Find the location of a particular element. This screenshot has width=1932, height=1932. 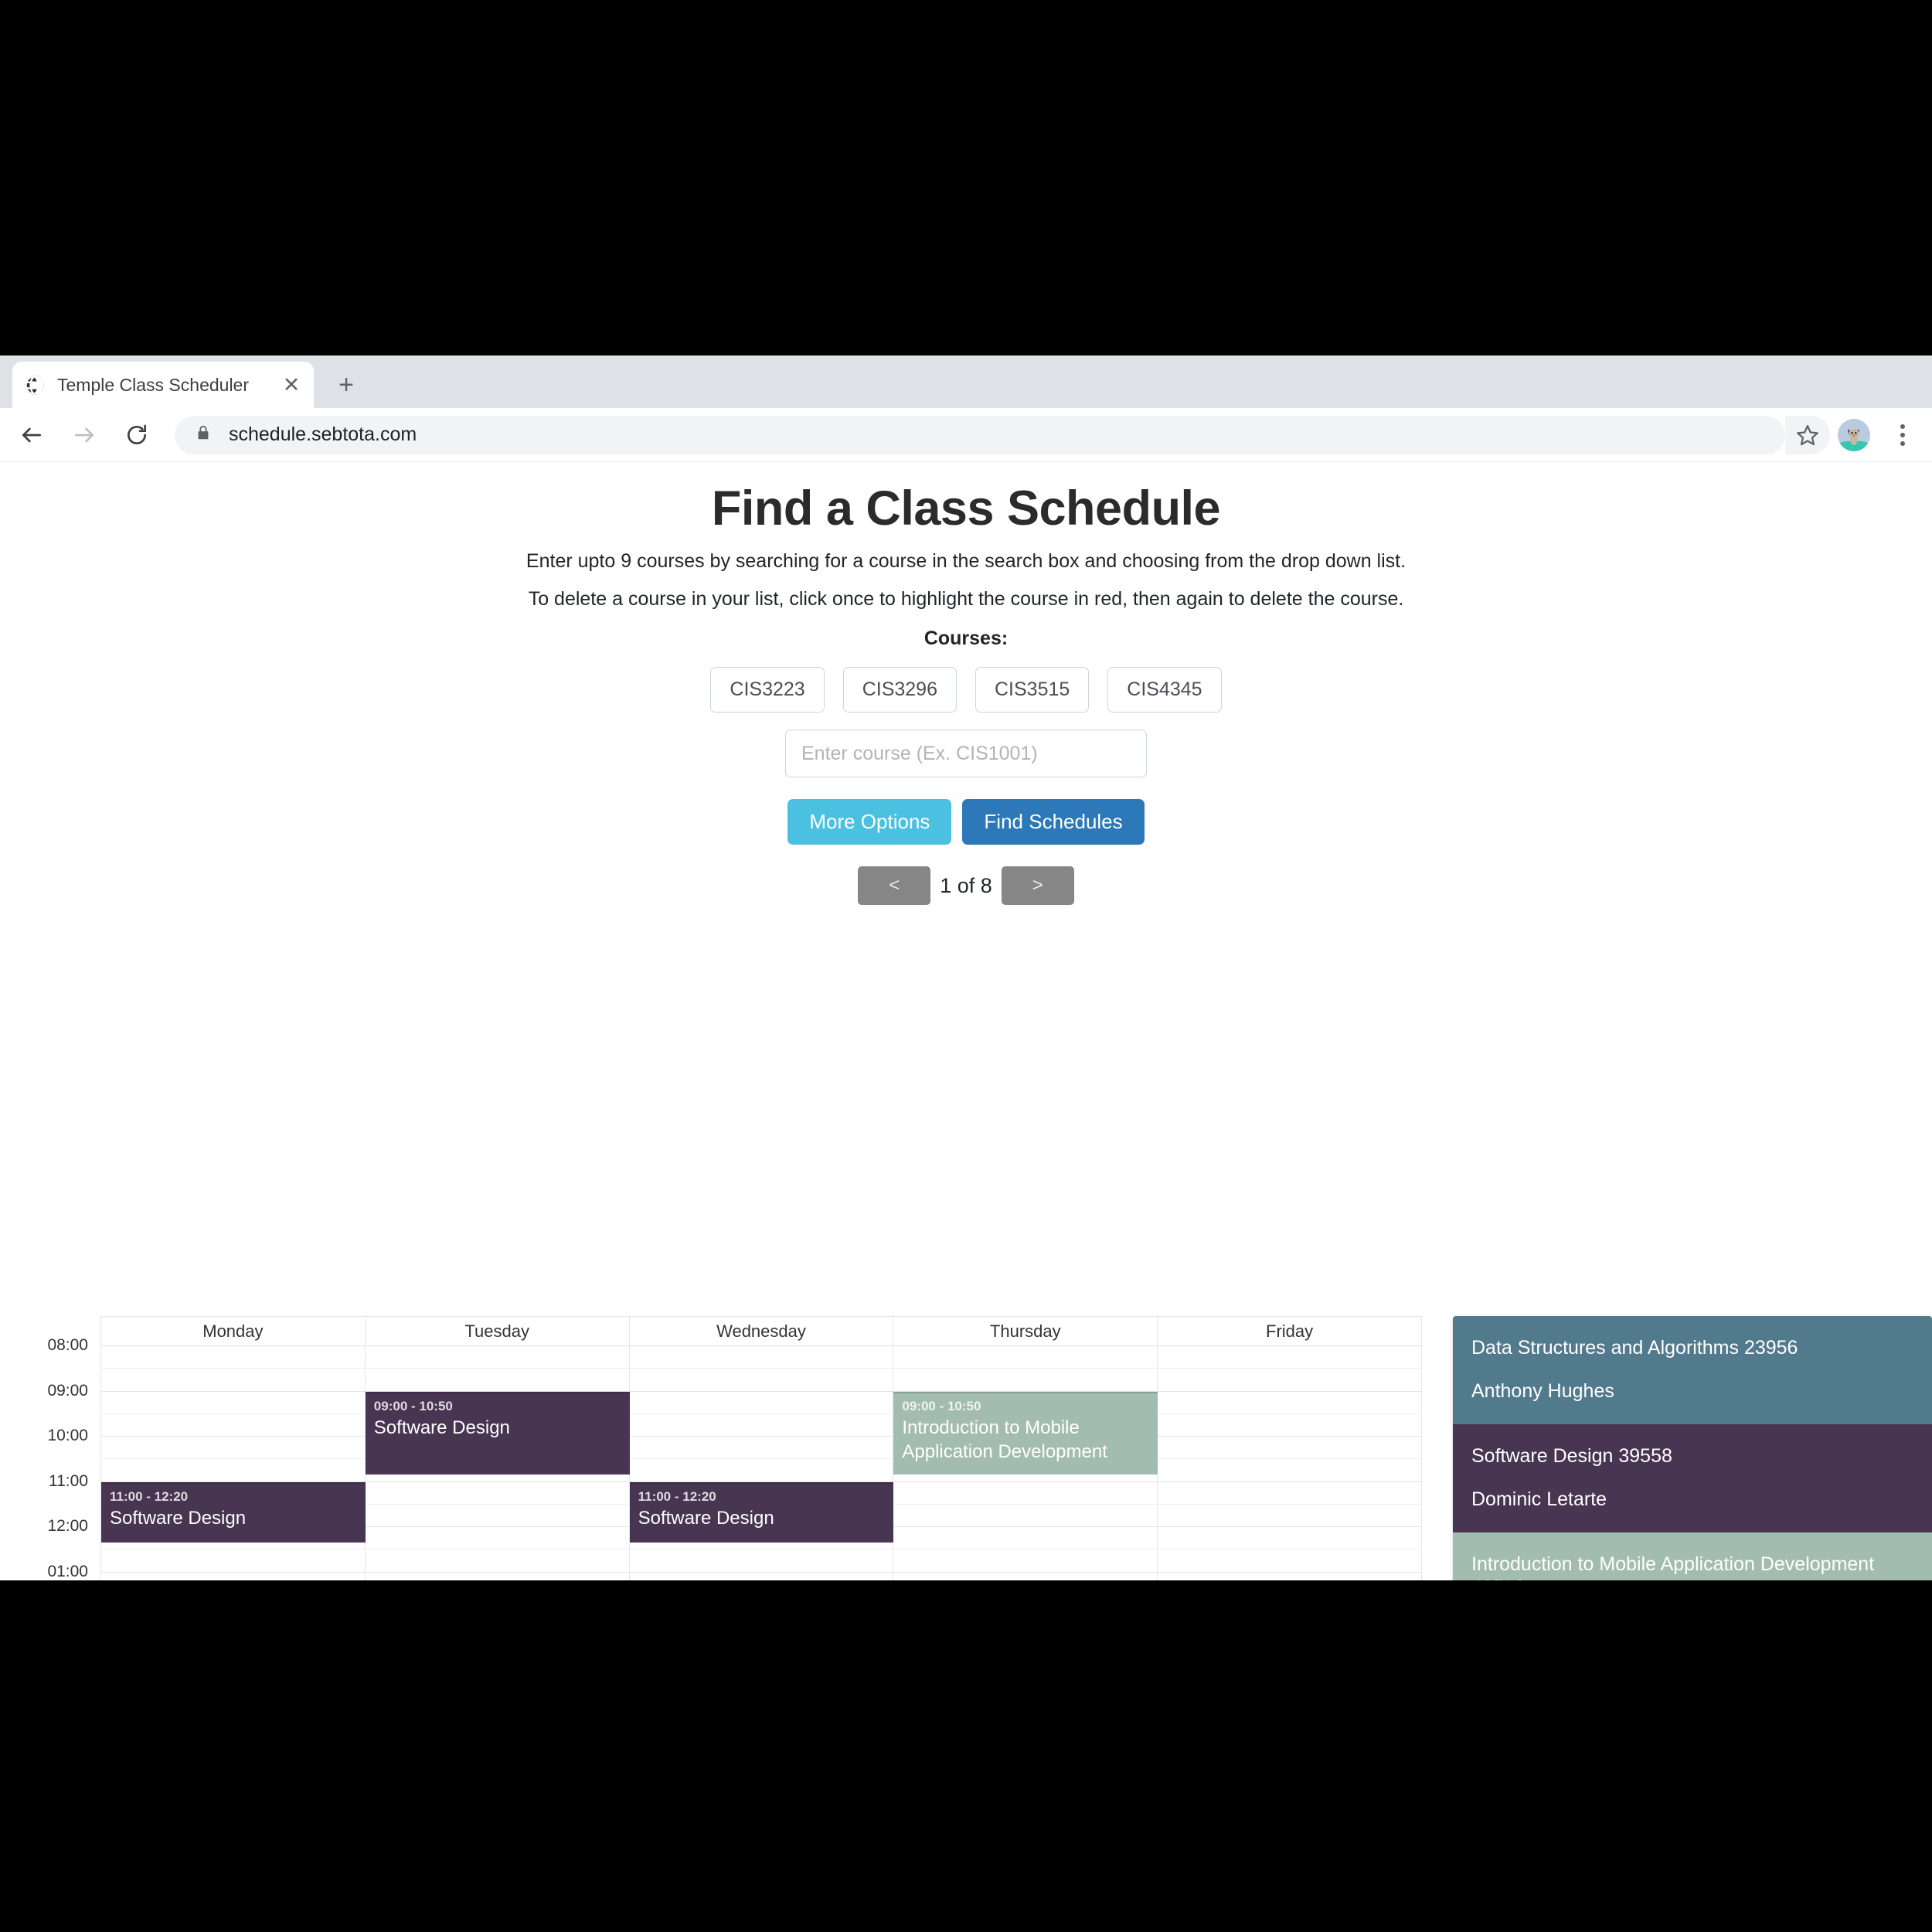

course-chip-list: CIS3223 CIS3296 CIS3515 CIS4345 is located at coordinates (966, 690).